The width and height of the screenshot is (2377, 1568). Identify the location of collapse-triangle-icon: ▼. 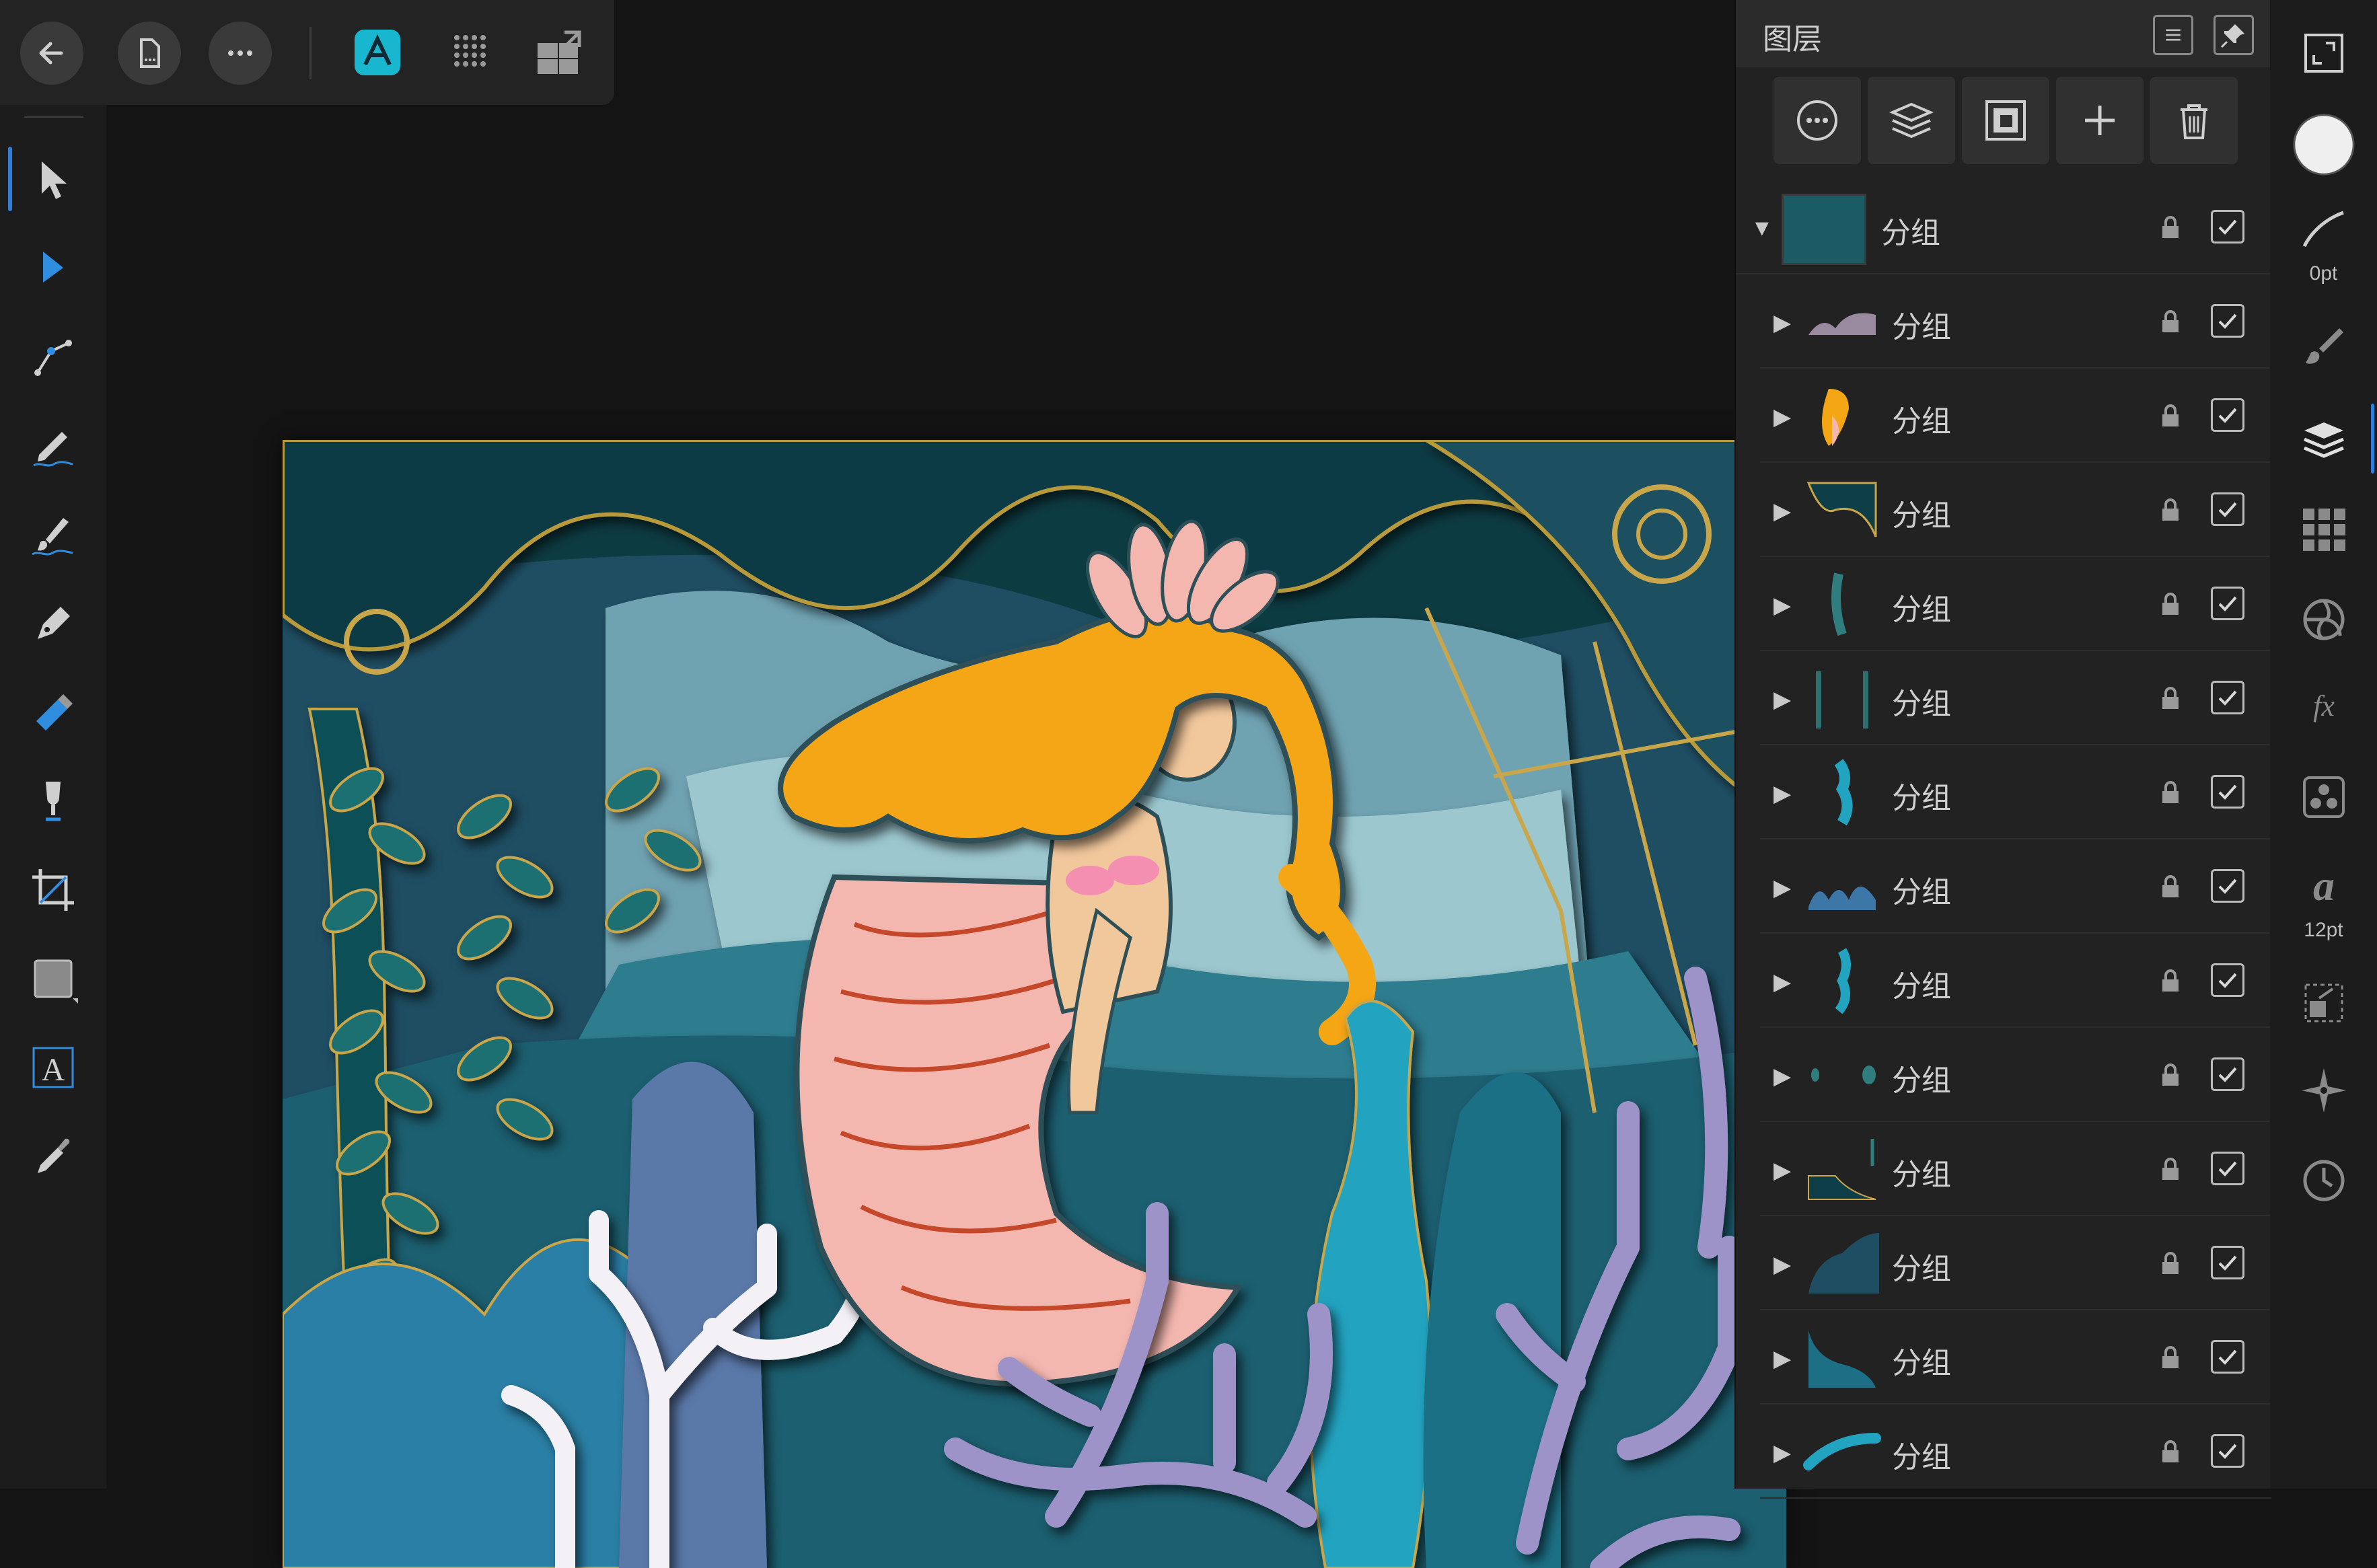
(1762, 228).